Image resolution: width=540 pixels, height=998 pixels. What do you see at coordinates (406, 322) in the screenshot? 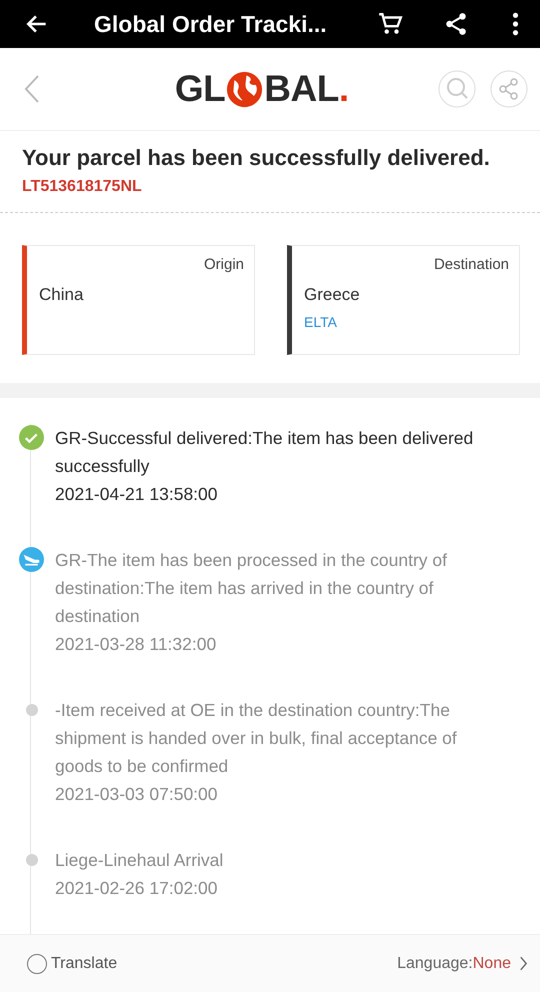
I see `carrier-name: ELTA` at bounding box center [406, 322].